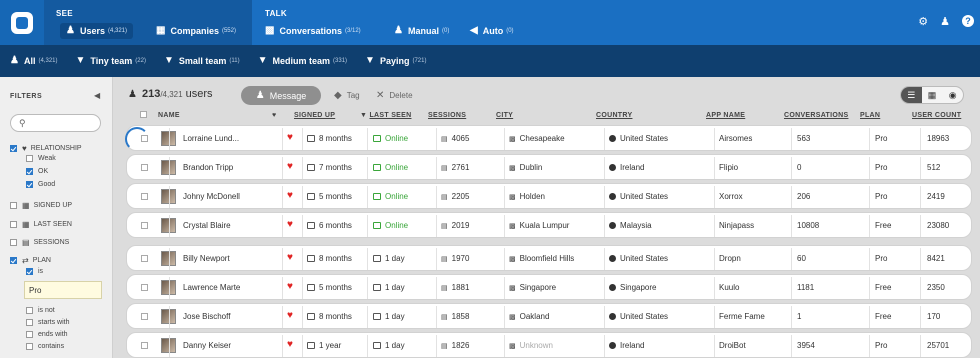  What do you see at coordinates (29, 322) in the screenshot?
I see `starts-with-checkbox` at bounding box center [29, 322].